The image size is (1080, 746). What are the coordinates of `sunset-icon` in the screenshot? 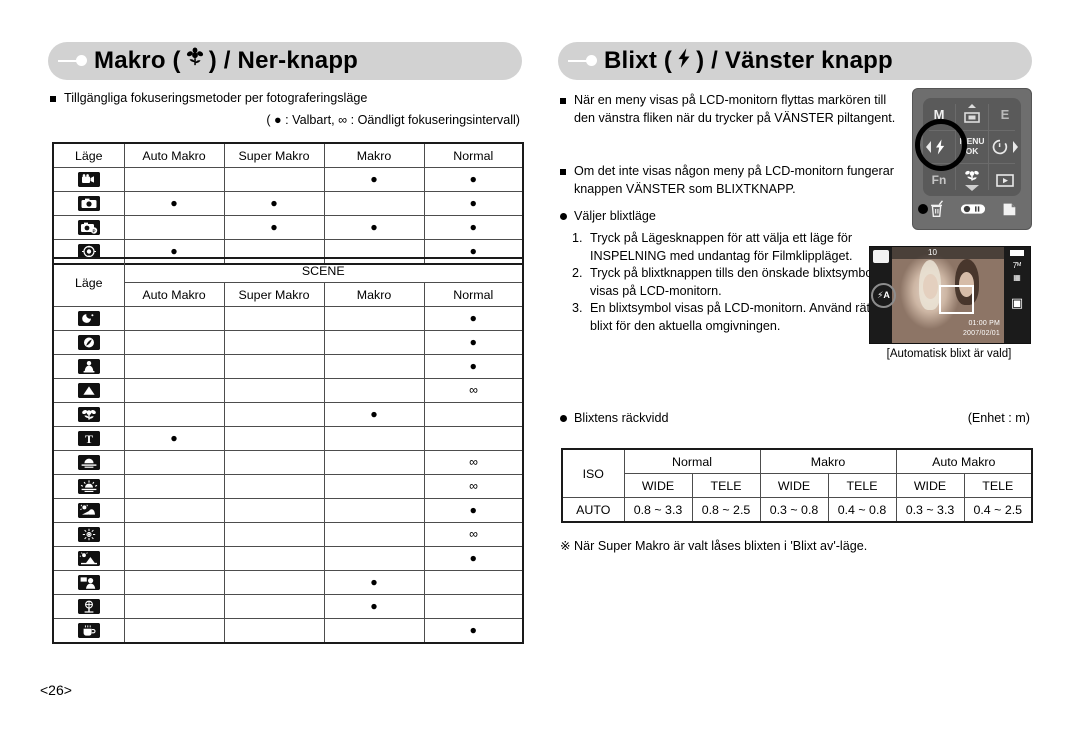 It's located at (88, 463).